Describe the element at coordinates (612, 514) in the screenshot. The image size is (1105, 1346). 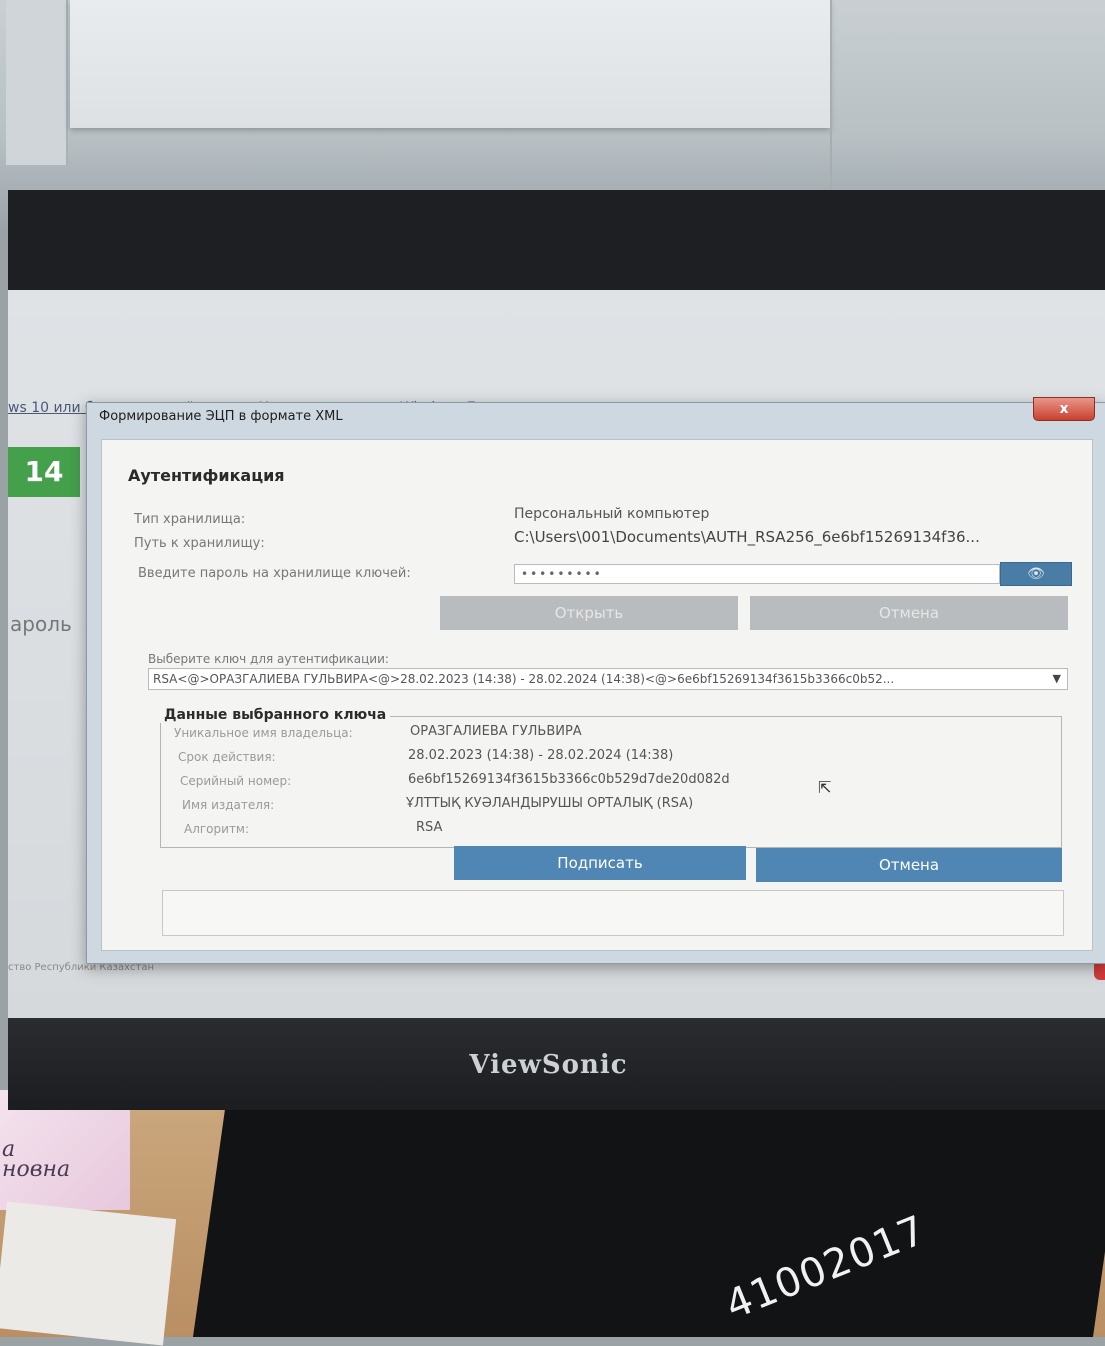
I see `storage-type-value: Персональный компьютер` at that location.